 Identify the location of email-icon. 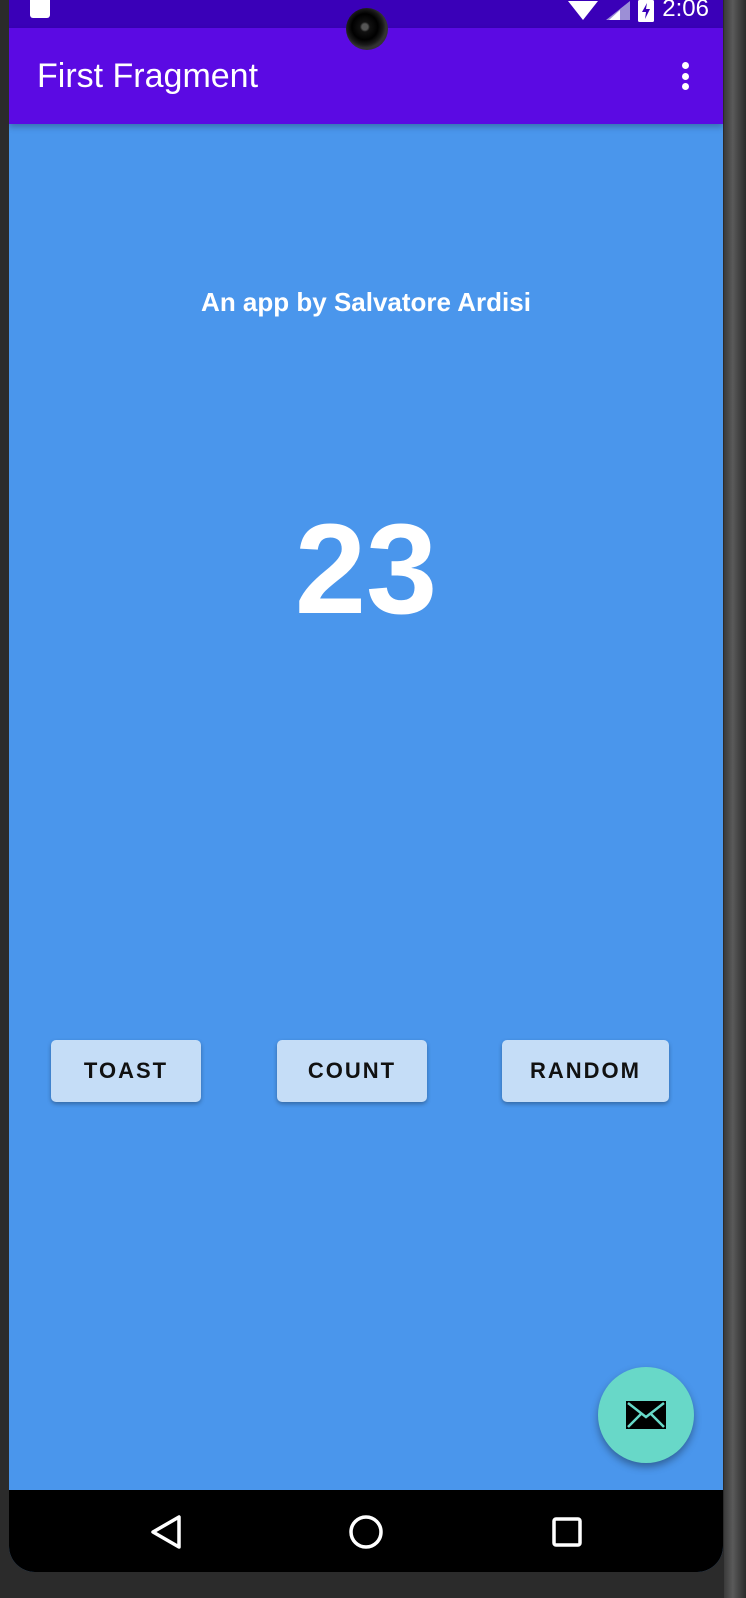
(646, 1415).